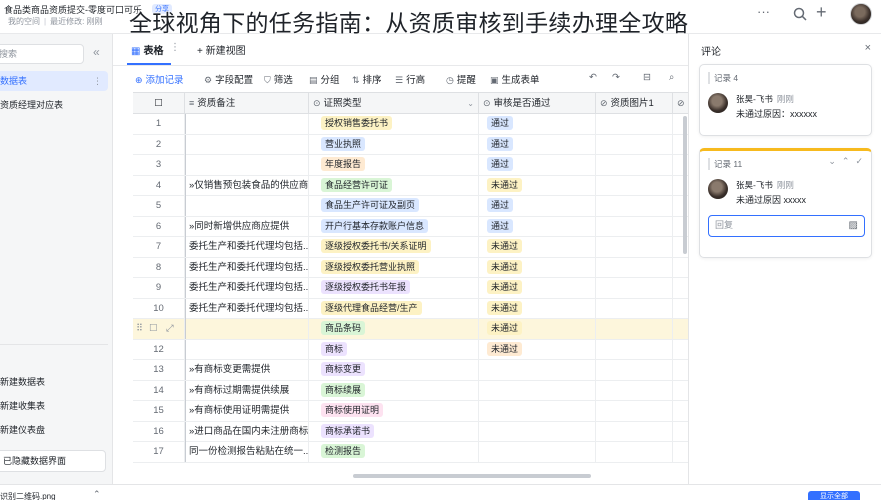 The height and width of the screenshot is (500, 881). Describe the element at coordinates (685, 185) in the screenshot. I see `vertical-scrollbar` at that location.